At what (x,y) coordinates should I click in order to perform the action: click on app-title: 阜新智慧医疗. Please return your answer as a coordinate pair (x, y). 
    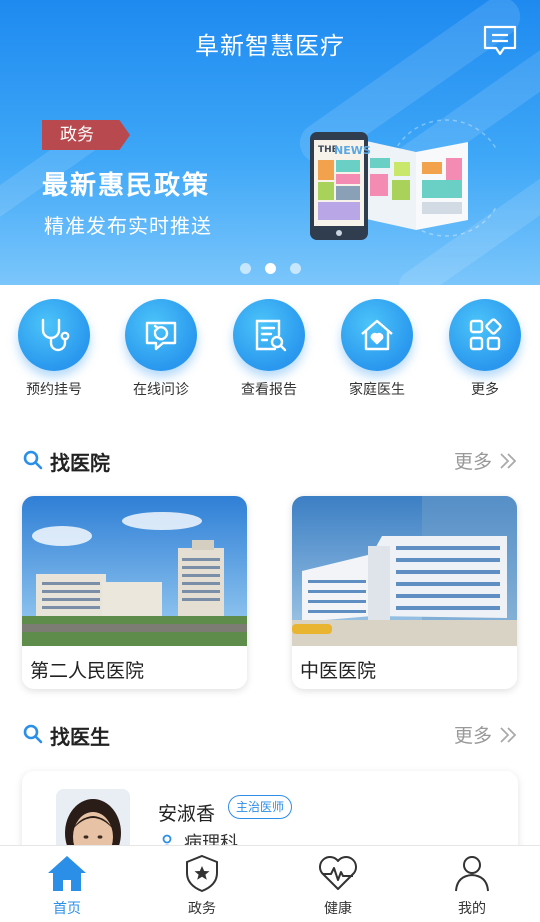
    Looking at the image, I should click on (270, 46).